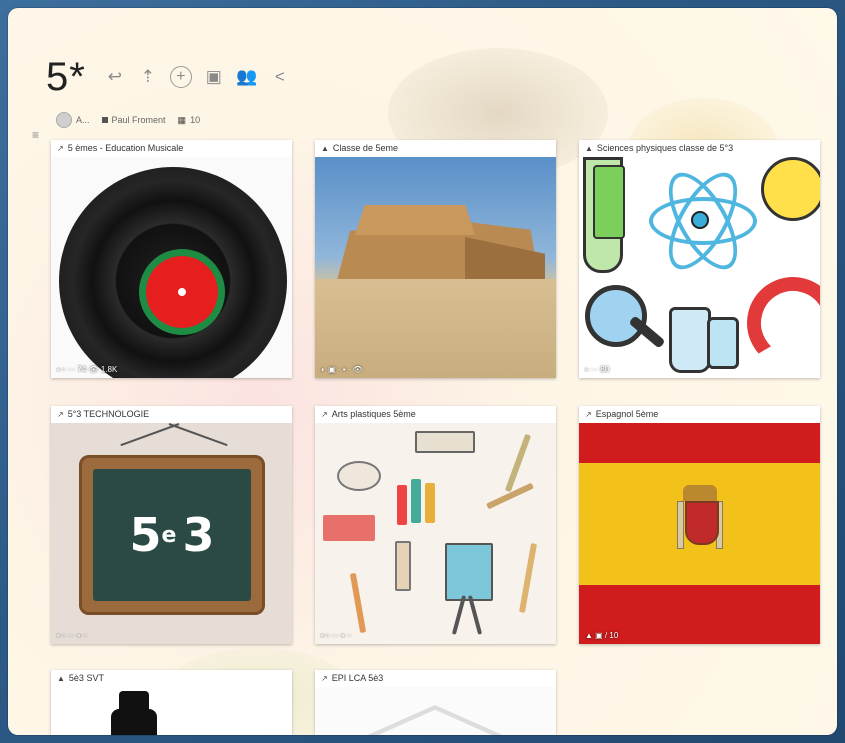  What do you see at coordinates (435, 678) in the screenshot?
I see `card-header: ↗ EPI LCA 5è3` at bounding box center [435, 678].